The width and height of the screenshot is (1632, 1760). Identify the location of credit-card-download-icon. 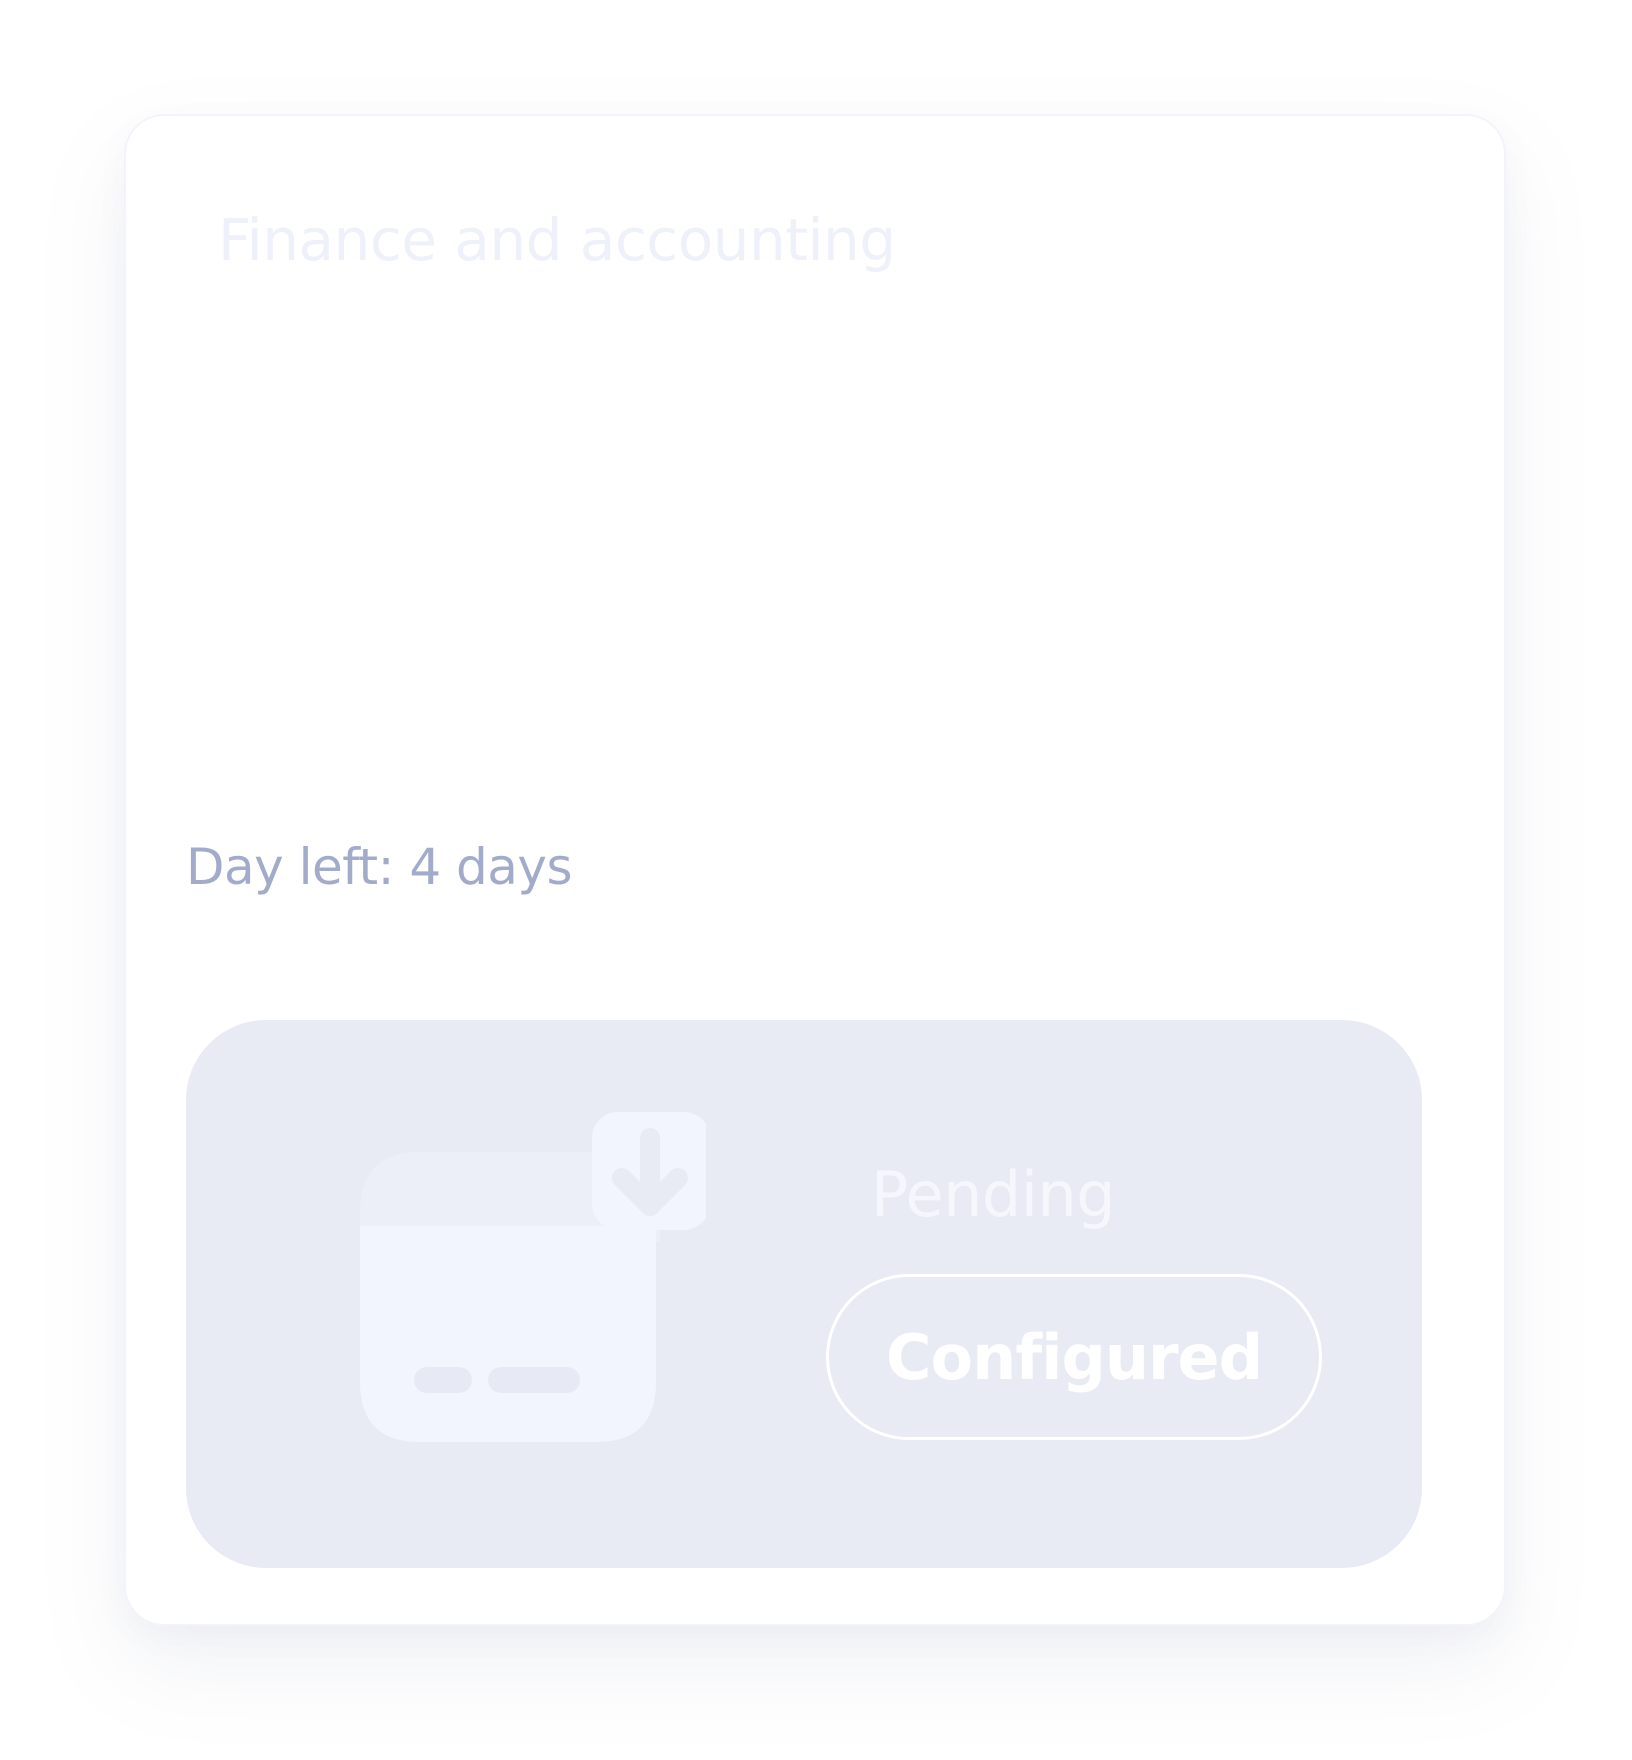
(533, 1277).